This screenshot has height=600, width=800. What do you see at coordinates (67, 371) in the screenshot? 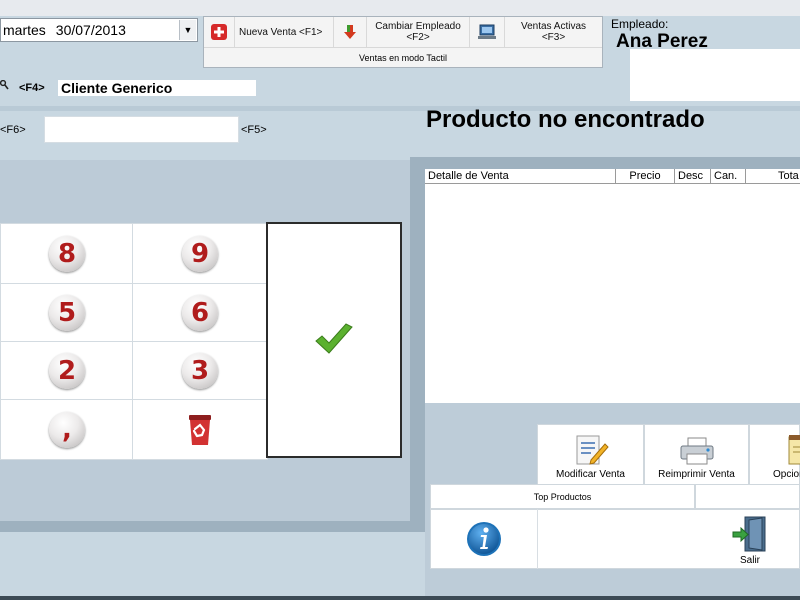
I see `key-2: 2` at bounding box center [67, 371].